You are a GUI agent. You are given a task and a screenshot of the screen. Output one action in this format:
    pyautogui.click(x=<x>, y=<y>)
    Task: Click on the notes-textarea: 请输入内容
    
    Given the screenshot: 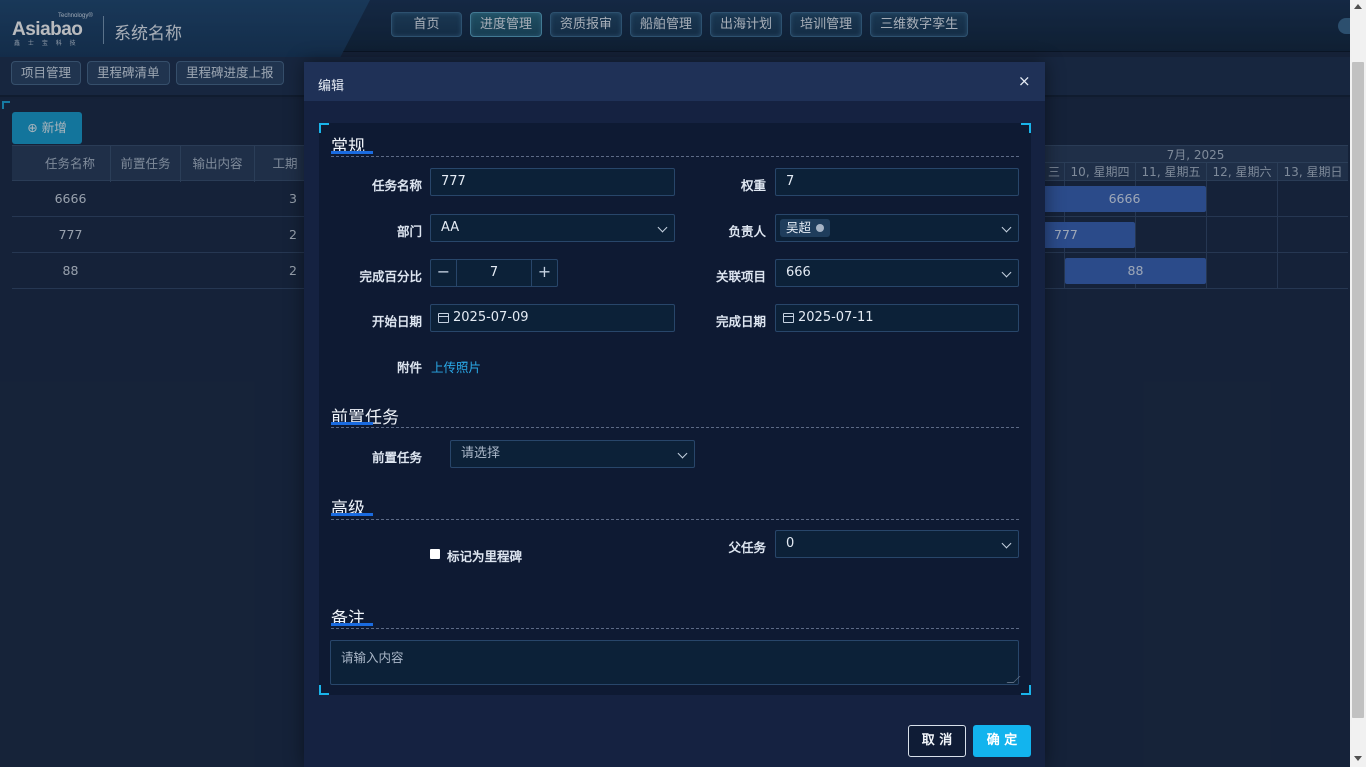 What is the action you would take?
    pyautogui.click(x=675, y=662)
    